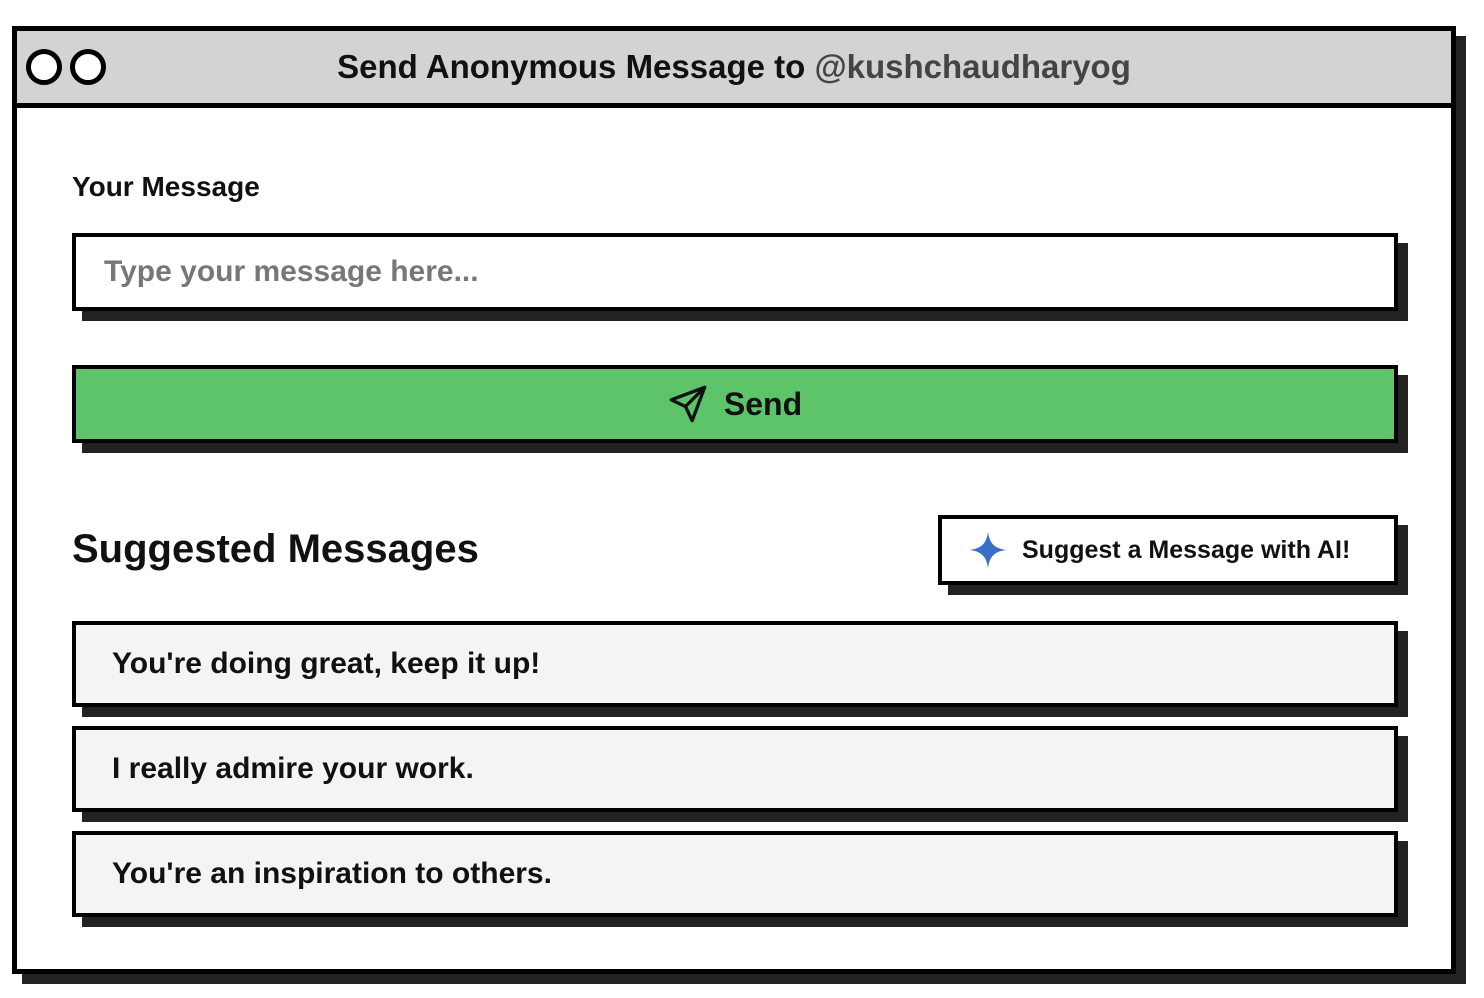 This screenshot has height=998, width=1484. What do you see at coordinates (735, 874) in the screenshot?
I see `suggested-message-item: You're an inspiration to others.` at bounding box center [735, 874].